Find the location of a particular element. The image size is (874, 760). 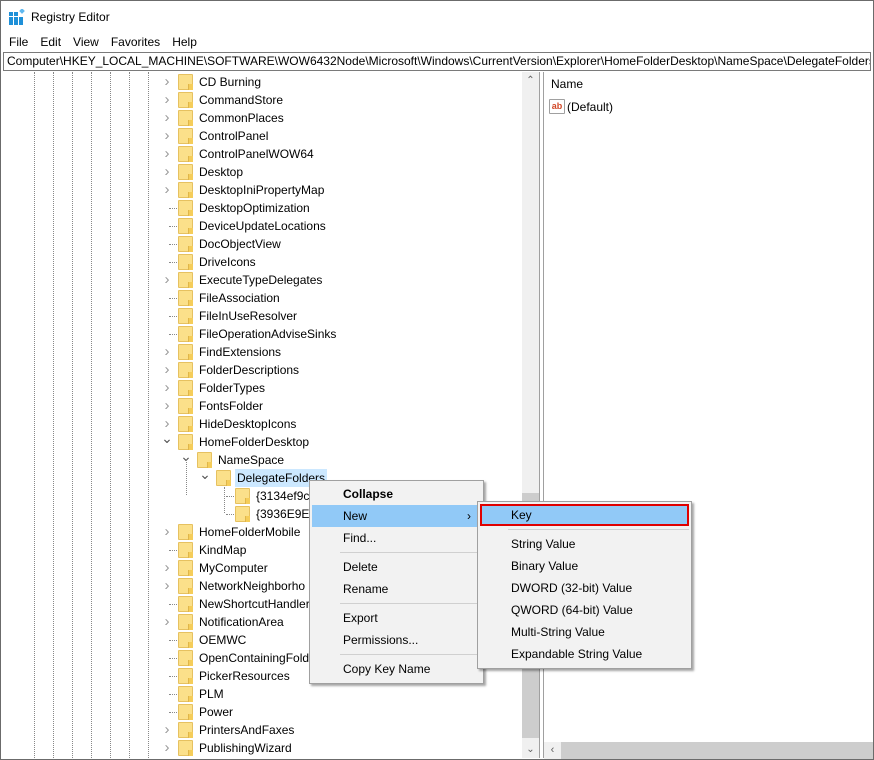

tree-node: DesktopOptimization is located at coordinates (262, 208).